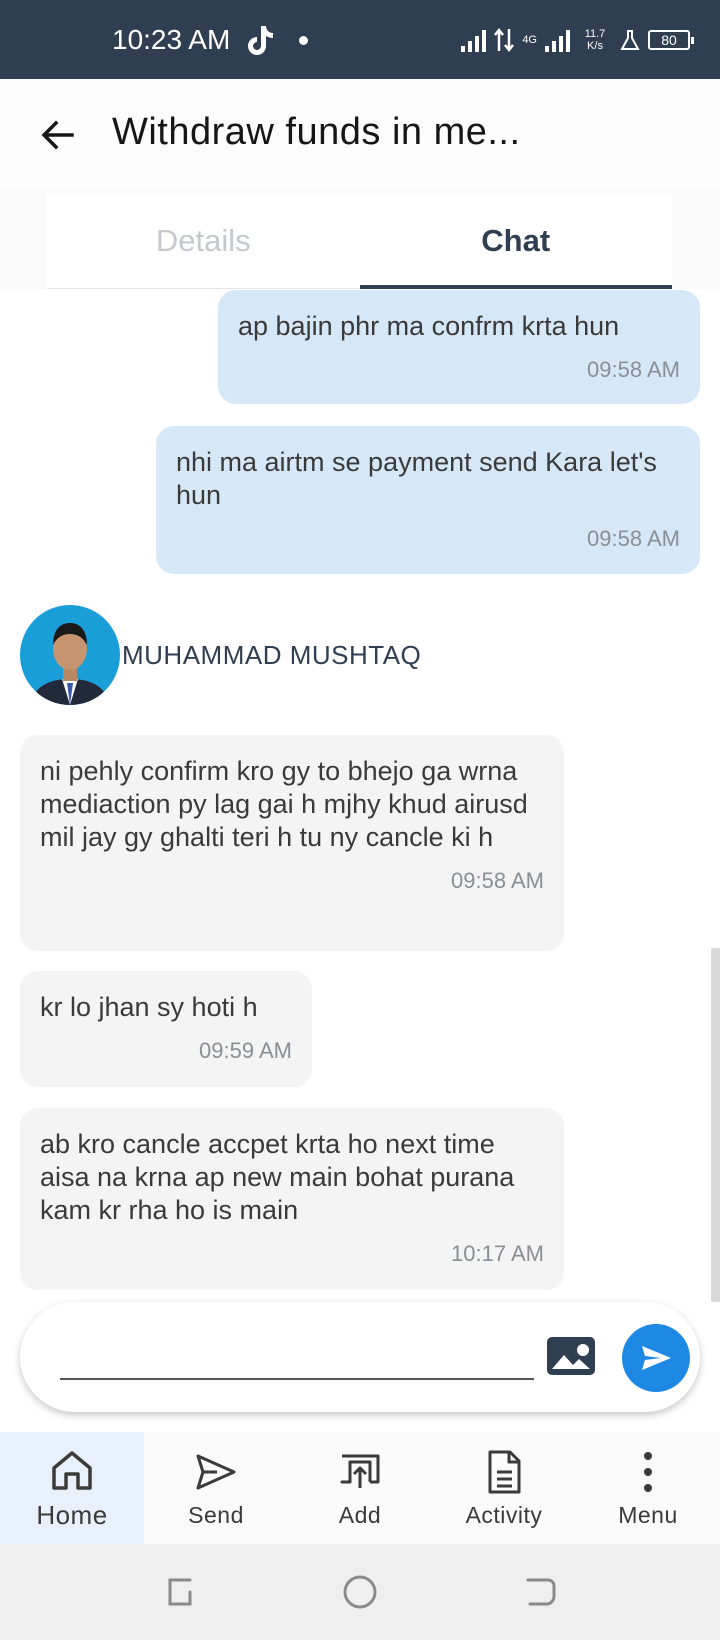 This screenshot has height=1640, width=720. I want to click on nav-menu: Menu, so click(648, 1488).